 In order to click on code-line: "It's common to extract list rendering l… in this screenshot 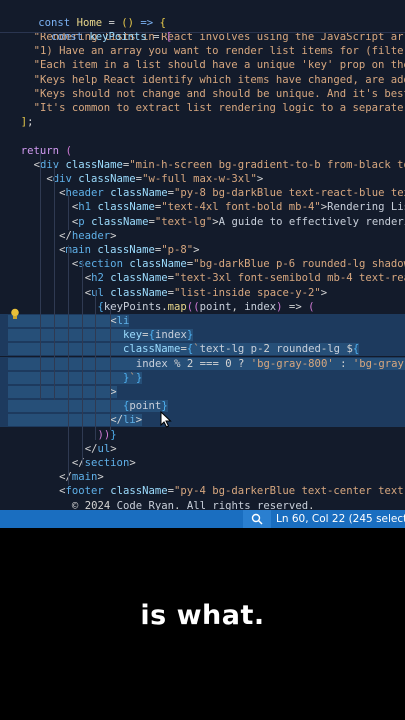, I will do `click(202, 108)`.